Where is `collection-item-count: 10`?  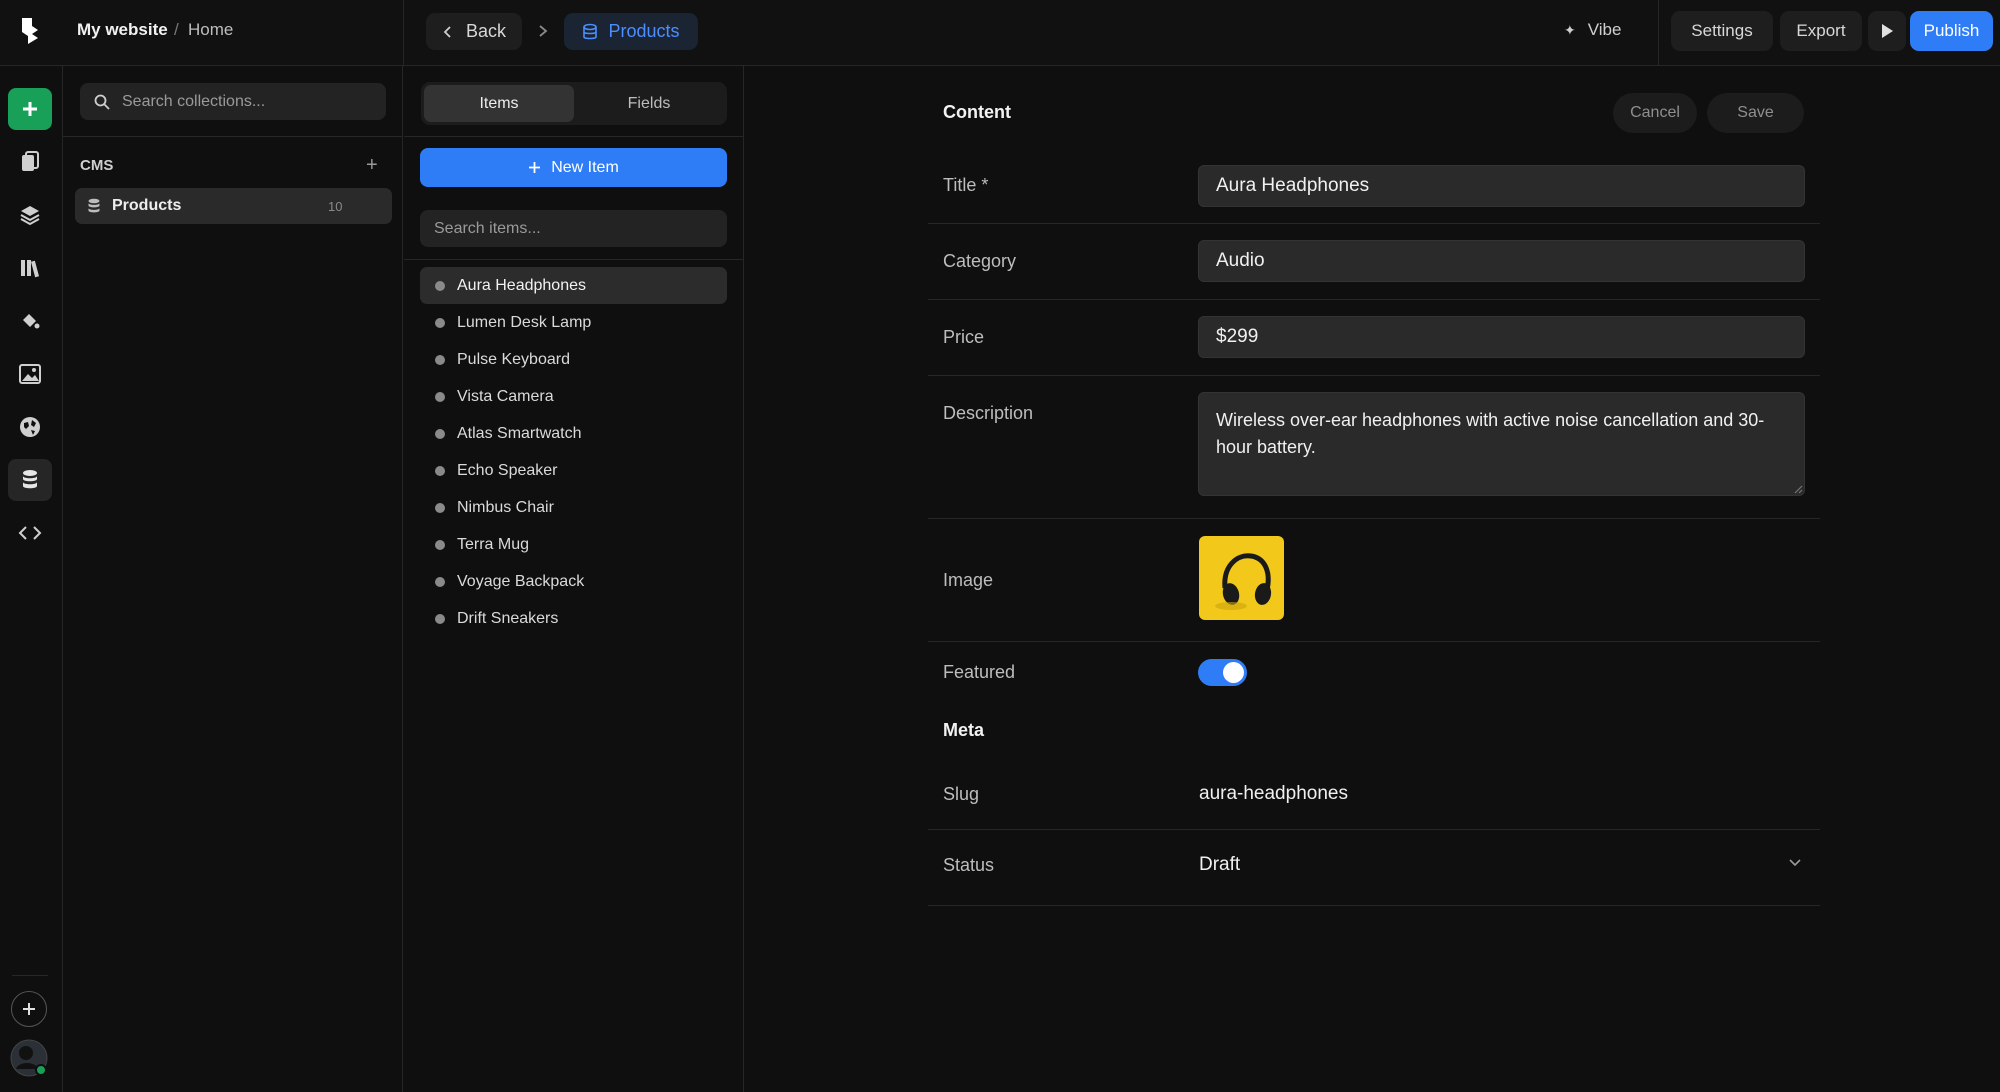
collection-item-count: 10 is located at coordinates (335, 206).